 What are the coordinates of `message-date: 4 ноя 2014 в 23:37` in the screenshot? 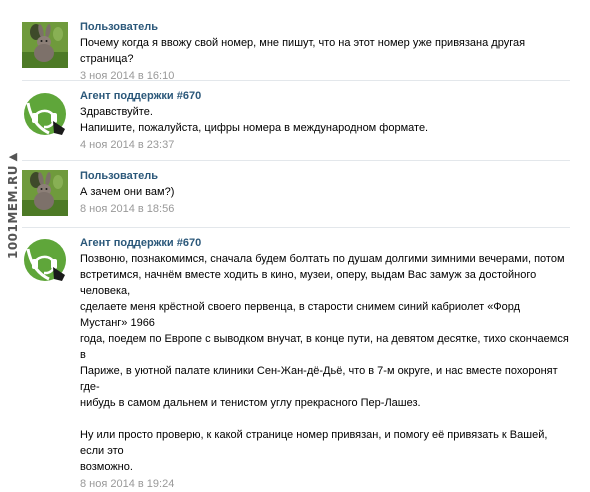 It's located at (325, 145).